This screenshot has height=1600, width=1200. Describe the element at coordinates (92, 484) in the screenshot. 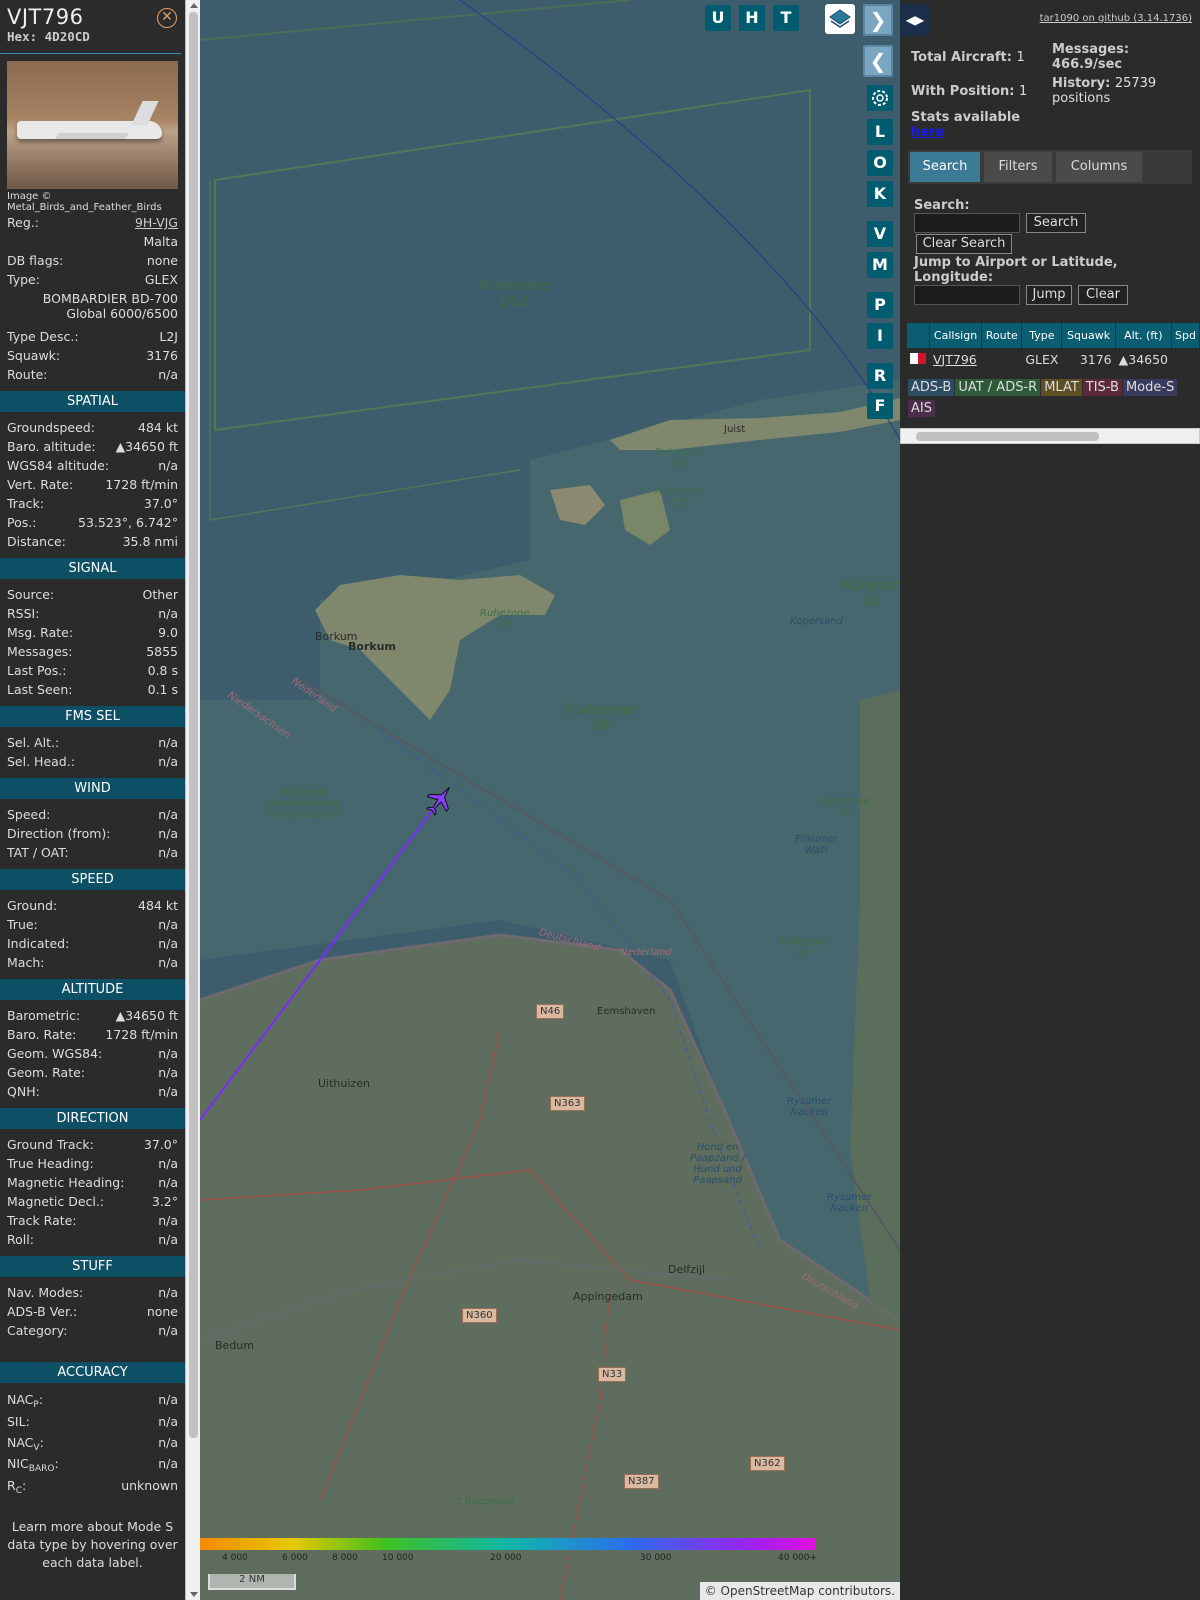

I see `spatial-row-vert-rate: Vert. Rate: 1728 ft/min` at that location.